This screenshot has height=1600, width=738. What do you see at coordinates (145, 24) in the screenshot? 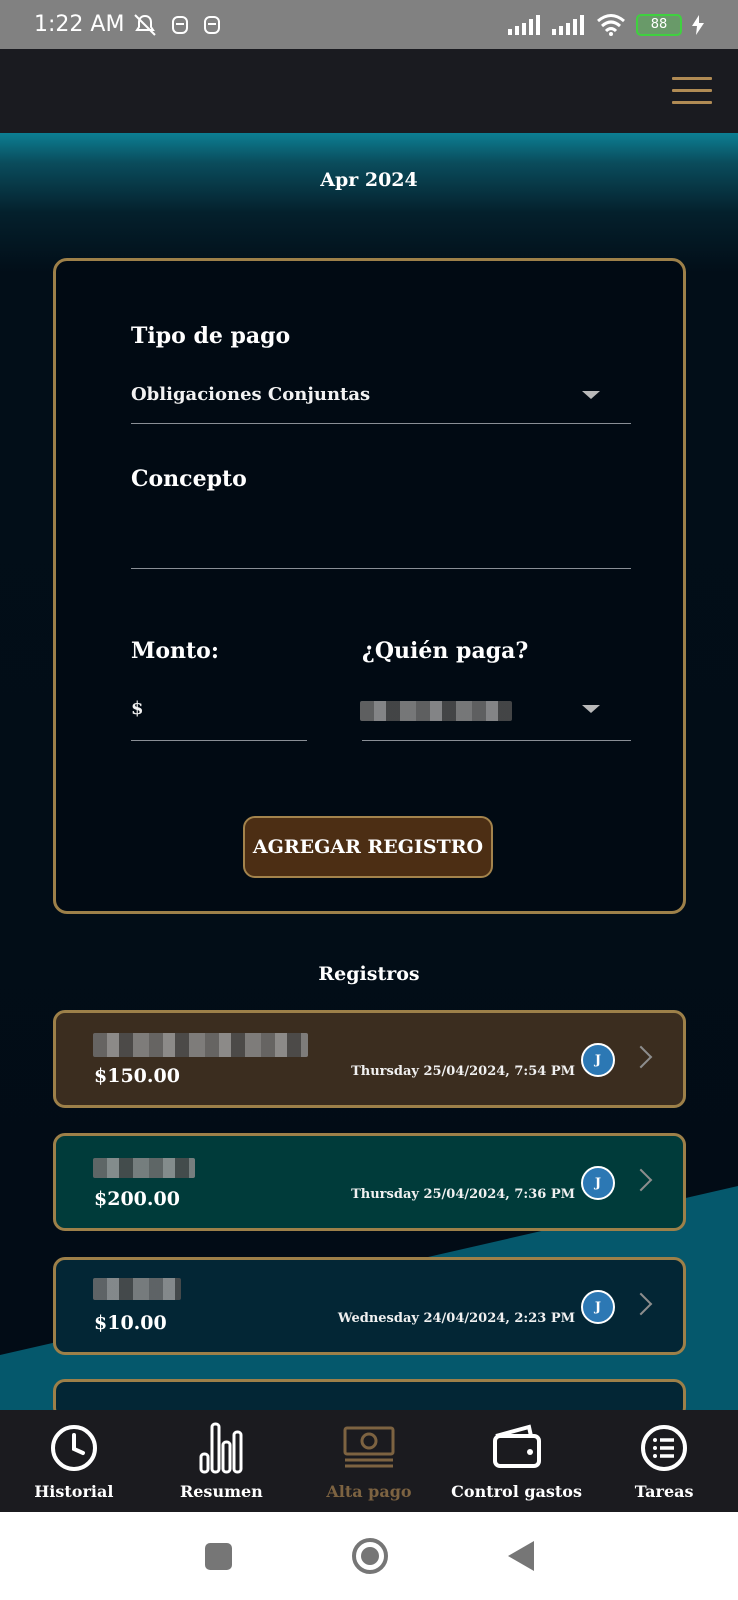
I see `mute-off-icon` at bounding box center [145, 24].